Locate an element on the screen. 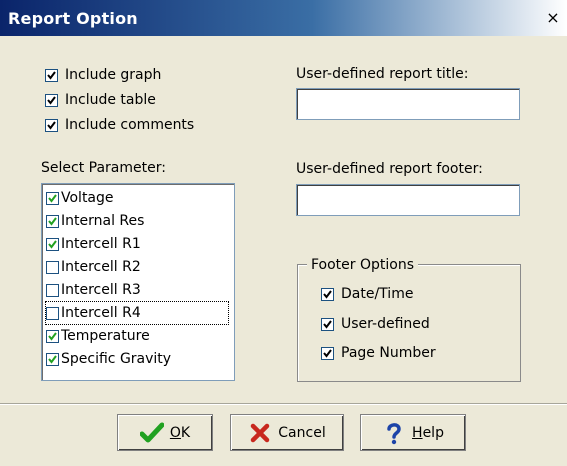 Image resolution: width=567 pixels, height=466 pixels. footer-page-number-checkbox: Page Number is located at coordinates (378, 353).